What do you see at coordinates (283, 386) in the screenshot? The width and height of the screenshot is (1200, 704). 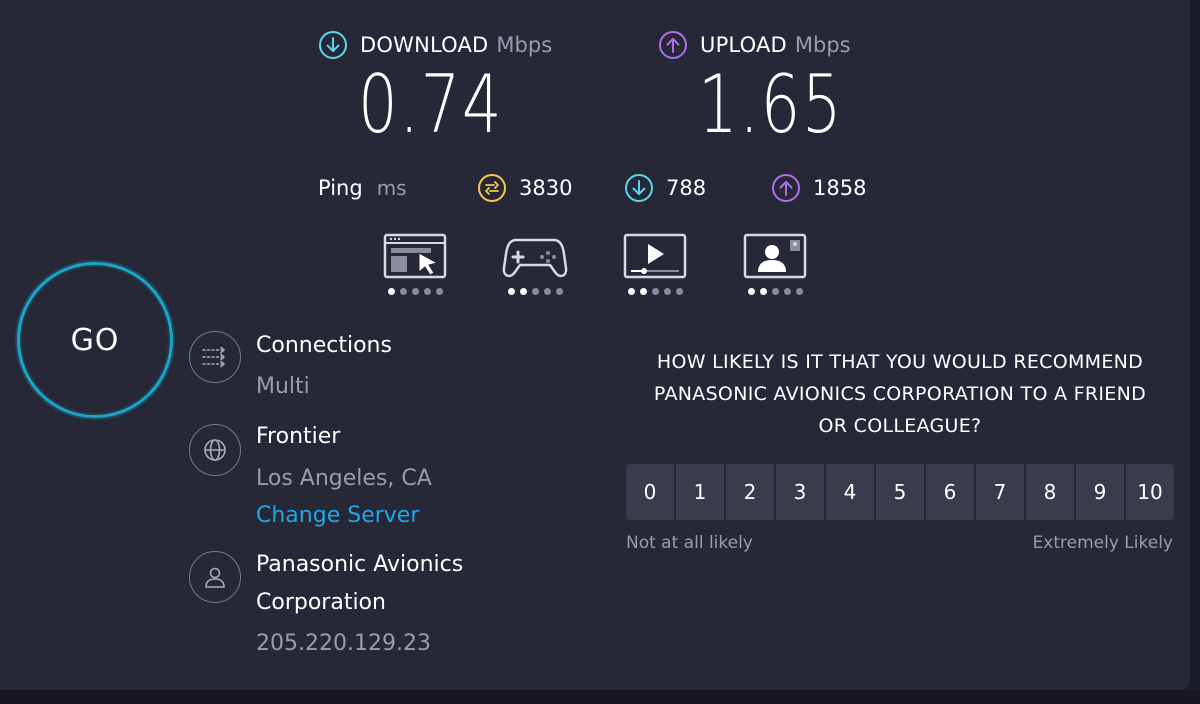 I see `connections-value: Multi` at bounding box center [283, 386].